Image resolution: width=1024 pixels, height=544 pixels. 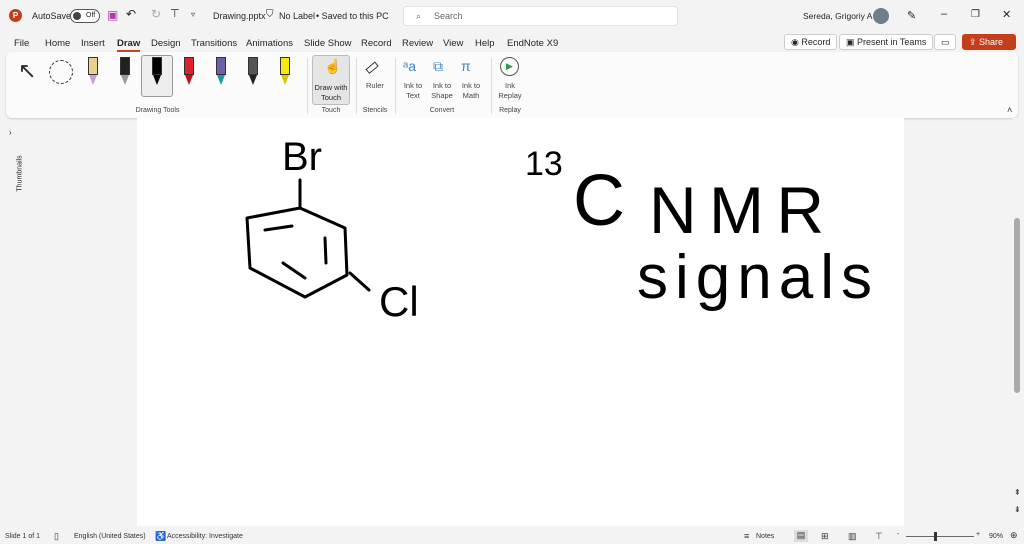 What do you see at coordinates (375, 85) in the screenshot?
I see `ruler-button: Ruler` at bounding box center [375, 85].